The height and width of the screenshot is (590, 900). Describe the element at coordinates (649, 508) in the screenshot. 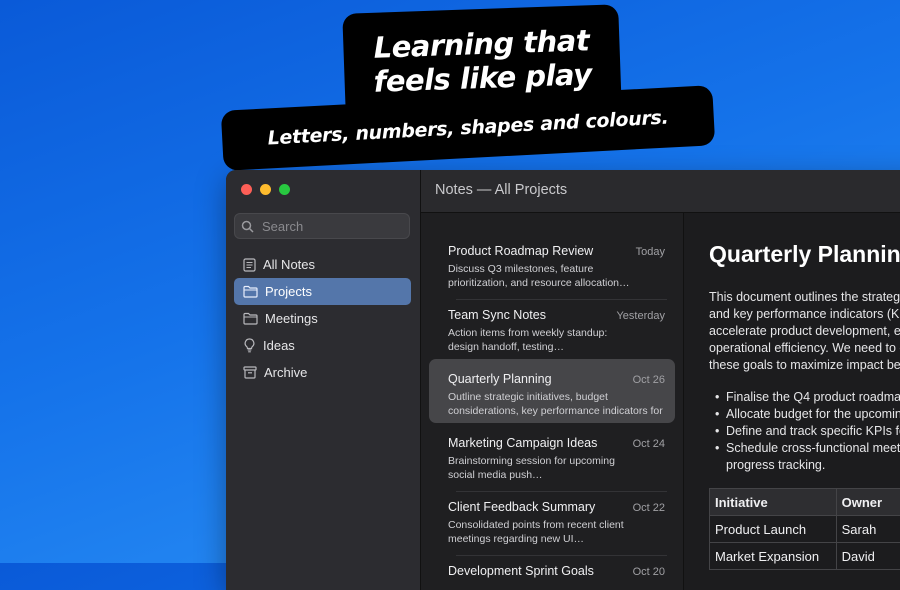

I see `note-date: Oct 22` at that location.